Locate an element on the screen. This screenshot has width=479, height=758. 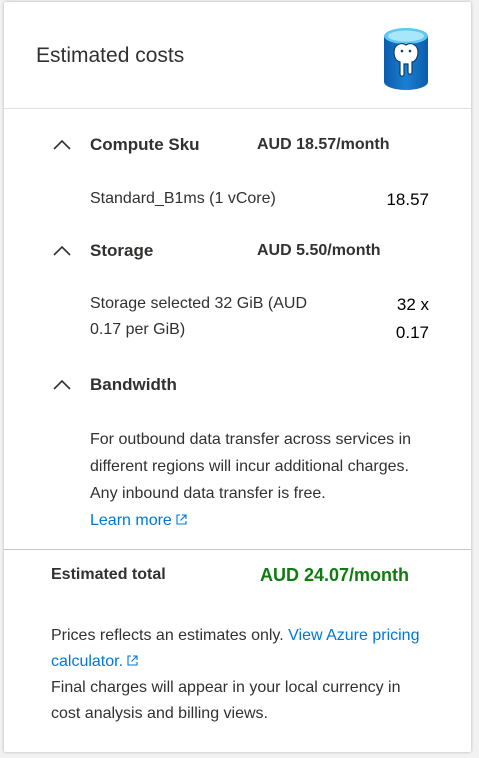
panel-title: Estimated costs is located at coordinates (110, 55).